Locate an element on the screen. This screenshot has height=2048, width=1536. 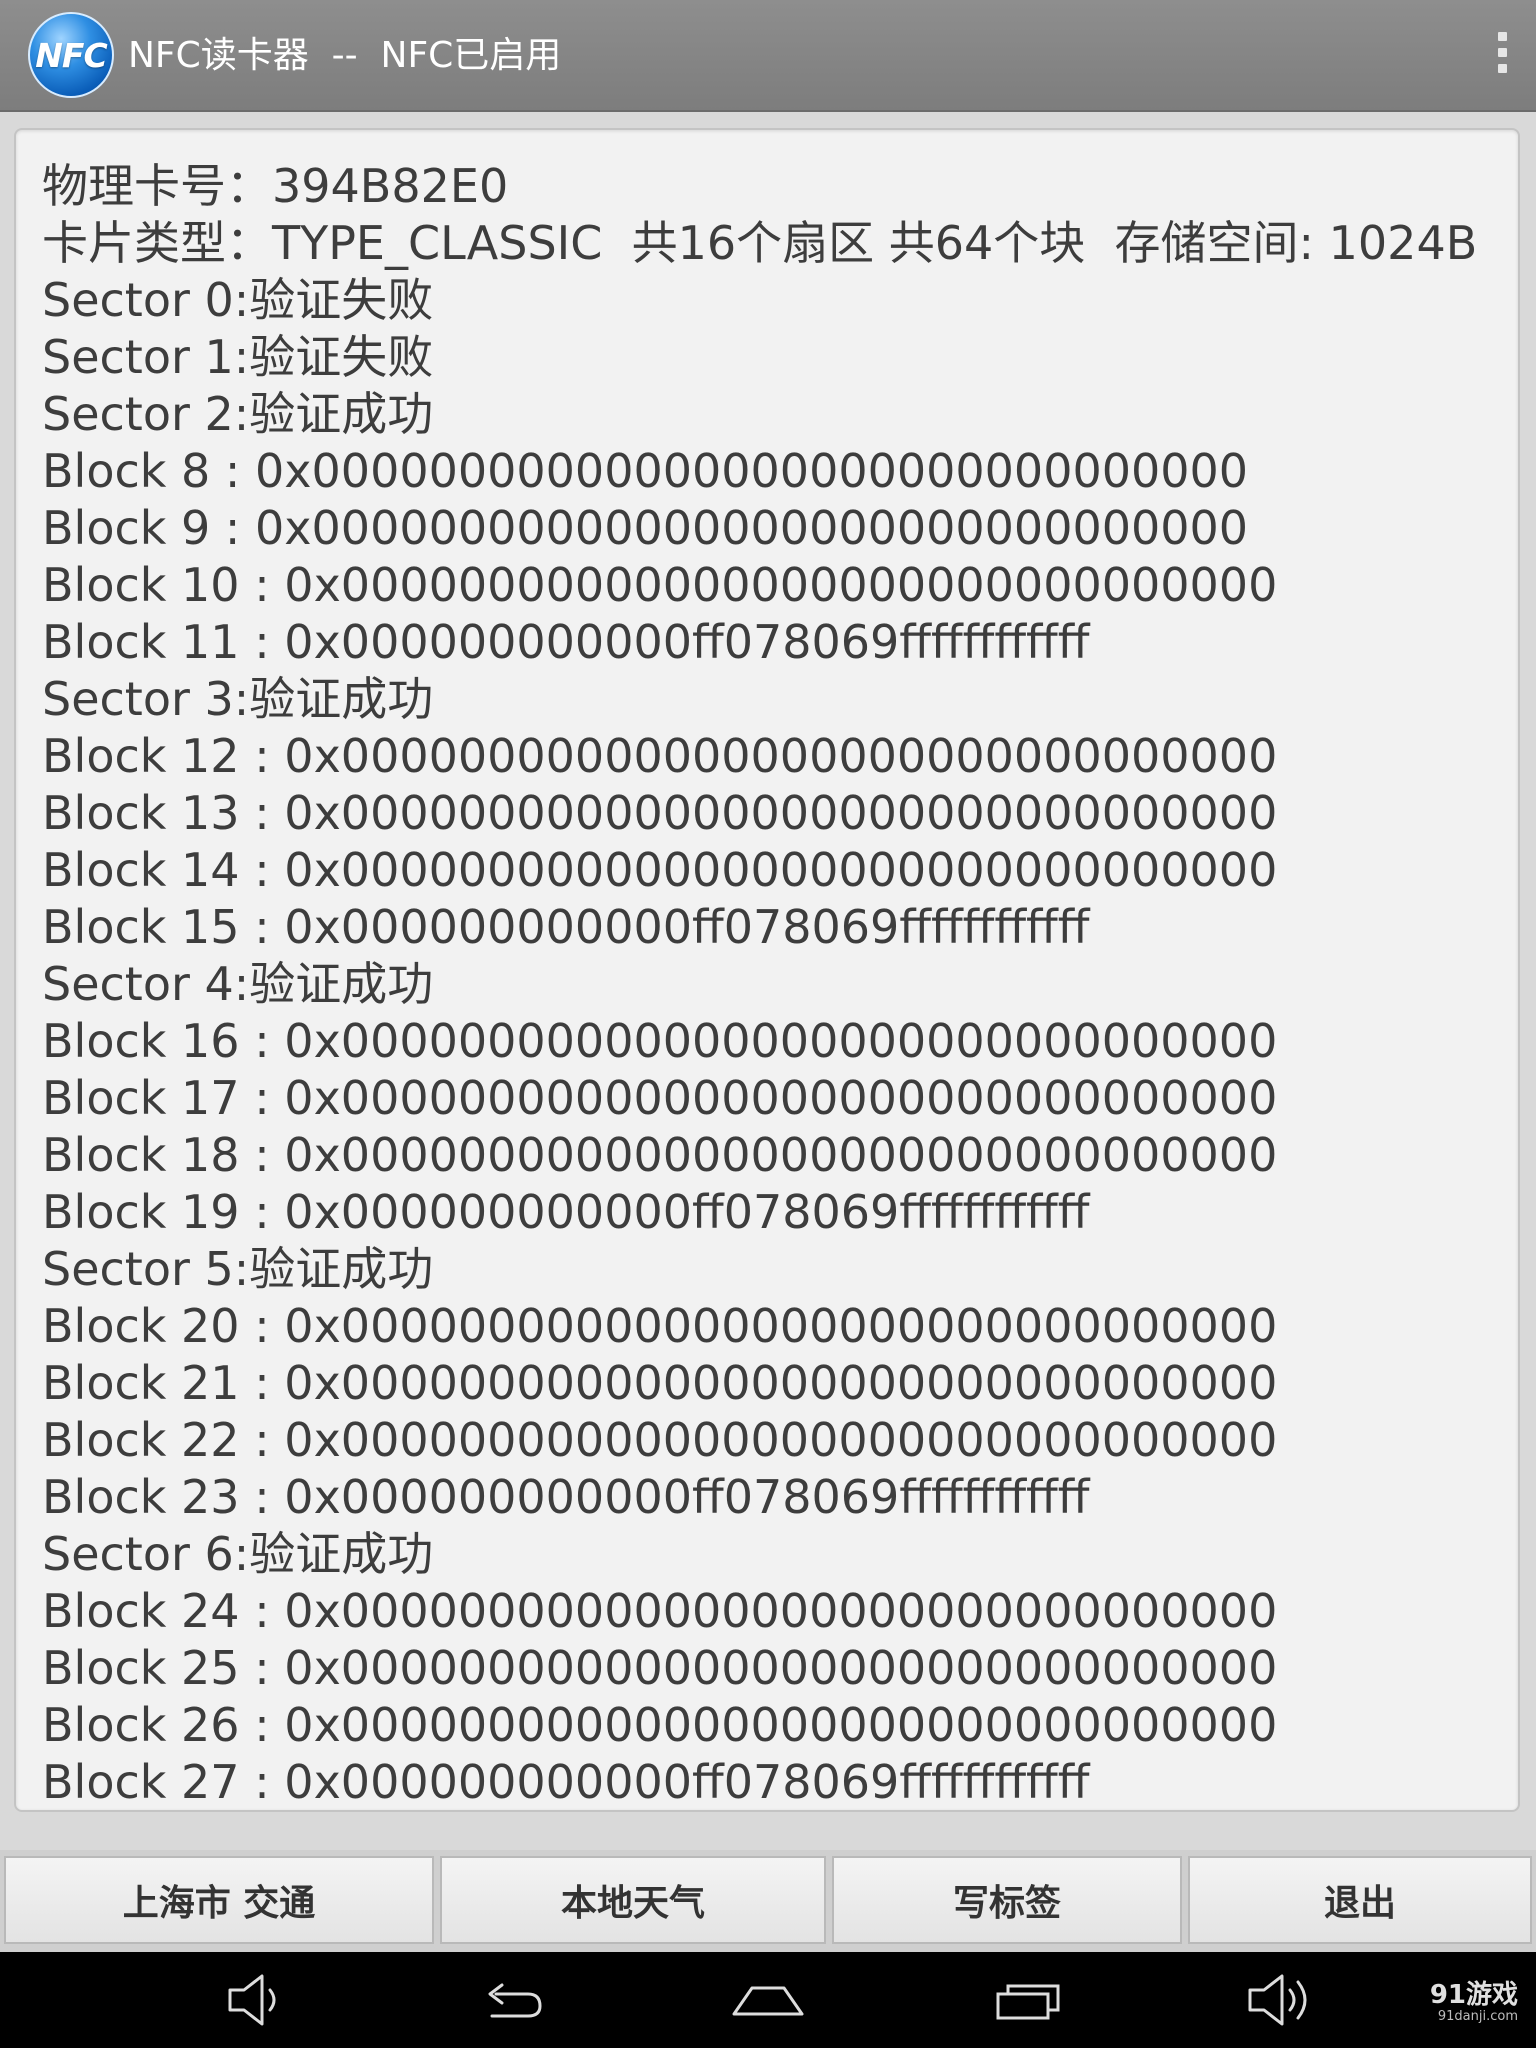
home-icon is located at coordinates (768, 2000).